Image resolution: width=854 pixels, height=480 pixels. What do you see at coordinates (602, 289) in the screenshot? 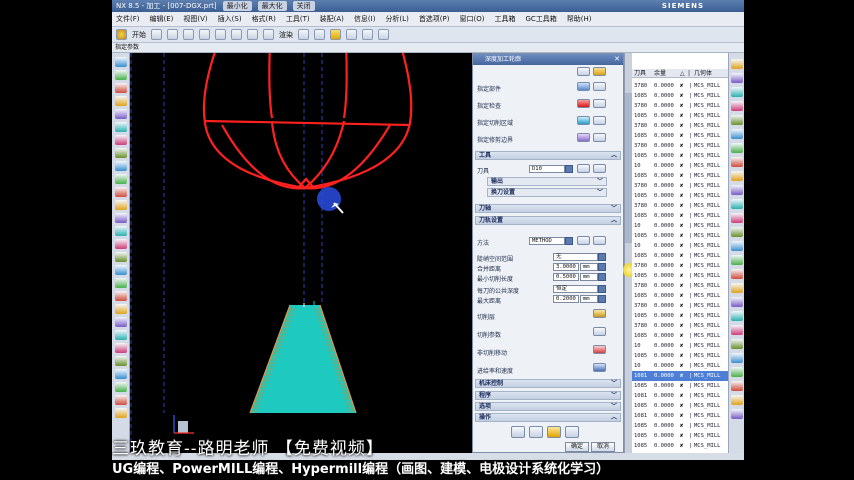
I see `depth-dropdown-icon` at bounding box center [602, 289].